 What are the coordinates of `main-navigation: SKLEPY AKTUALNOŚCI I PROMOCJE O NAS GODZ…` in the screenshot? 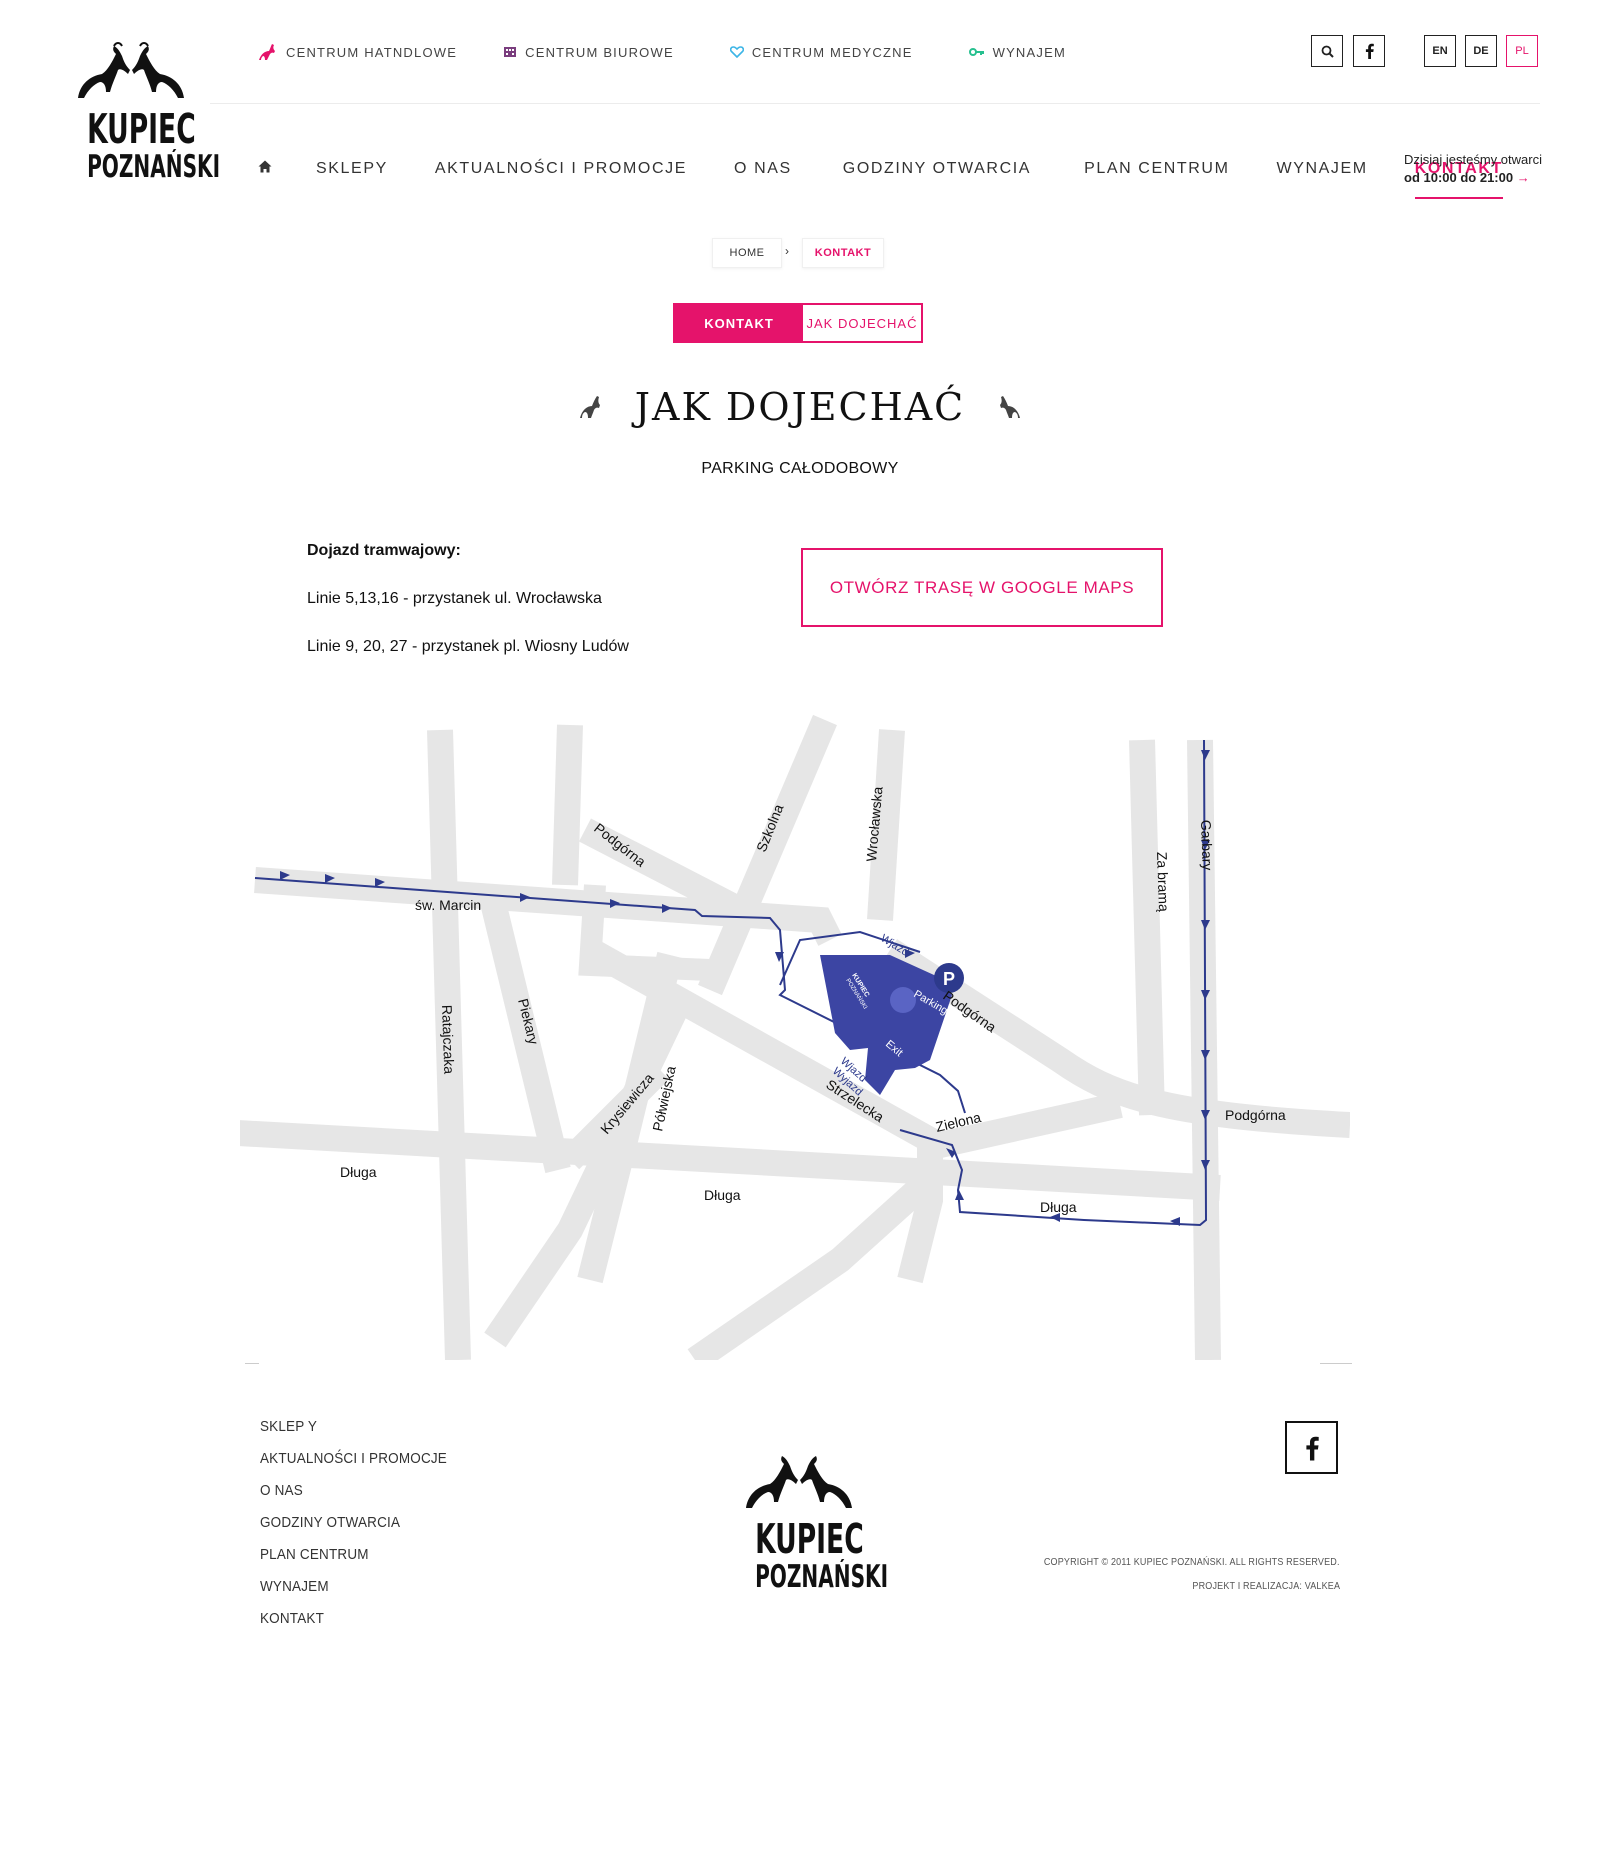 It's located at (904, 179).